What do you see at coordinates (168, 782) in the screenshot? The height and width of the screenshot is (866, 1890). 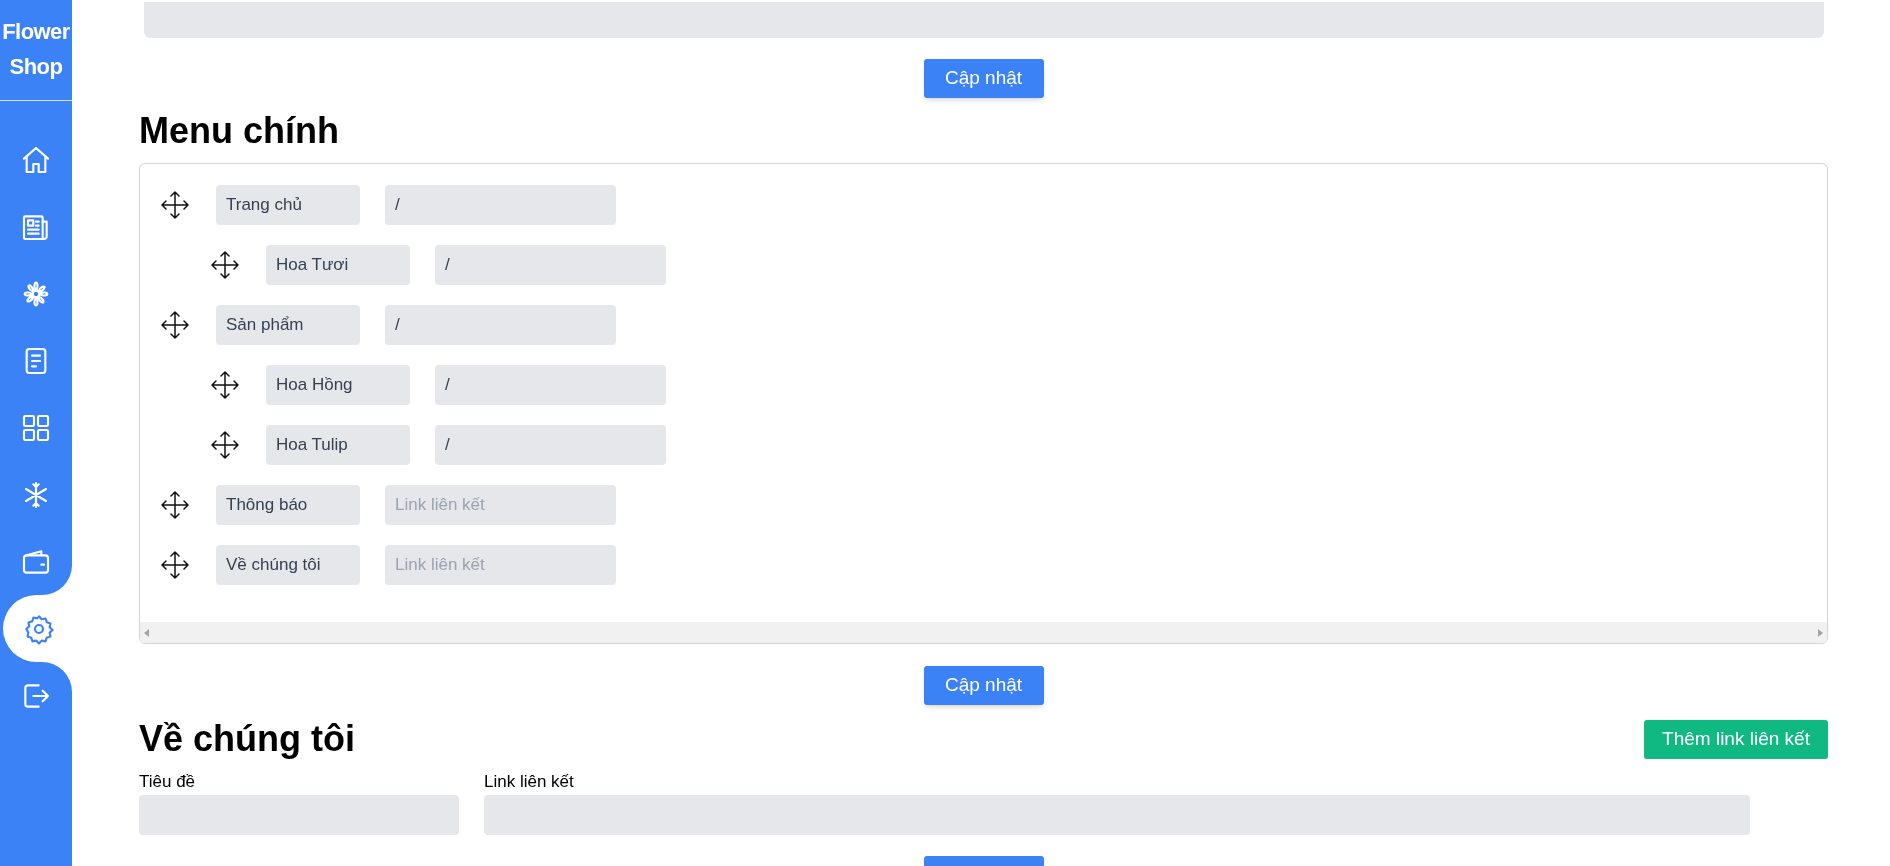 I see `field-label: Tiêu đề` at bounding box center [168, 782].